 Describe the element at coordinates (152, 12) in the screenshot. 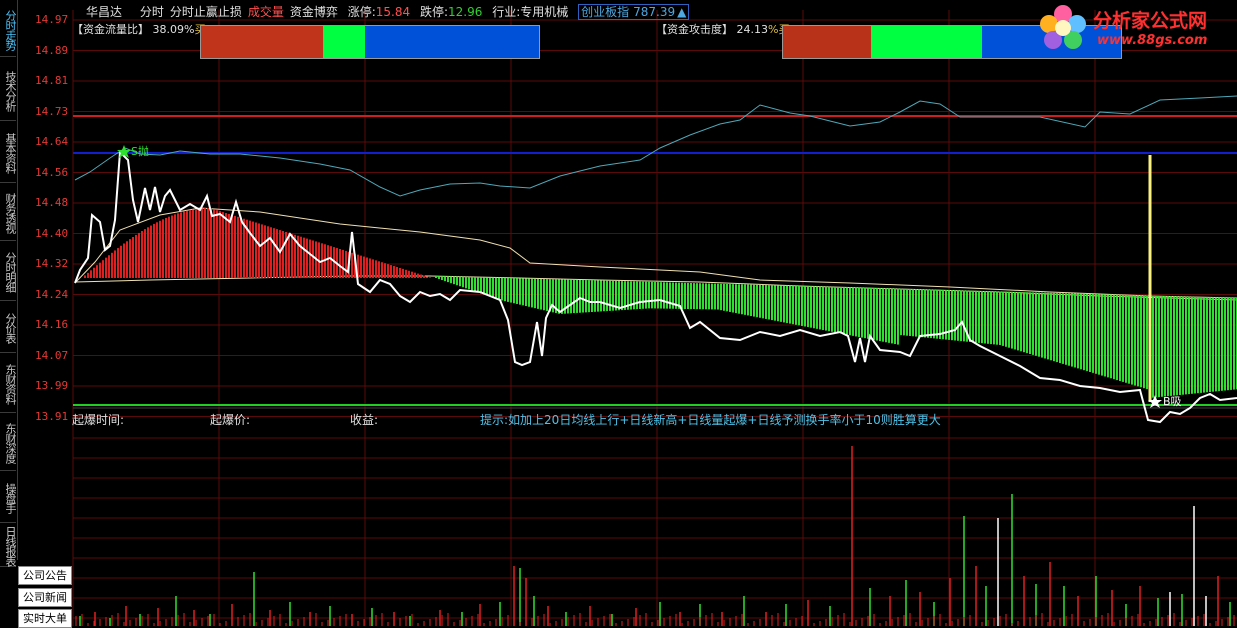

I see `indicator-item-0: 分时` at that location.